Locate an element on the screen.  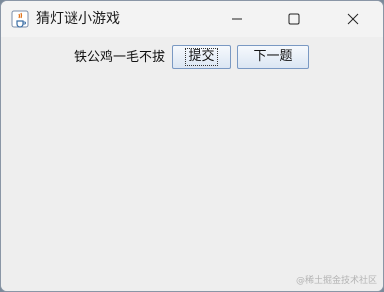
minimize-icon is located at coordinates (237, 19).